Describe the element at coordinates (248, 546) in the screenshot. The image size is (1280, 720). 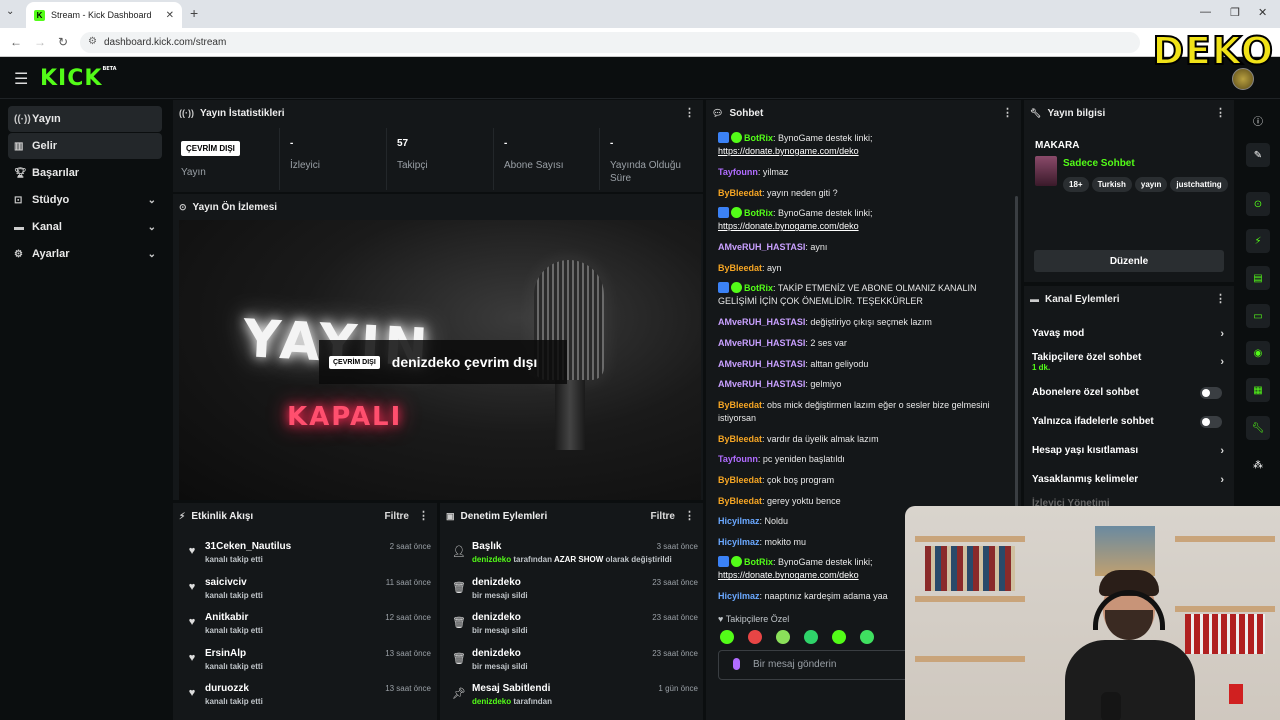
I see `activity-user: 31Ceken_Nautilus` at that location.